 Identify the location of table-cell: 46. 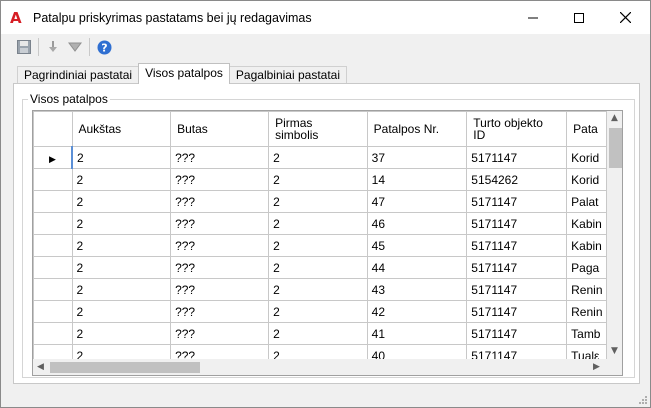
(417, 223).